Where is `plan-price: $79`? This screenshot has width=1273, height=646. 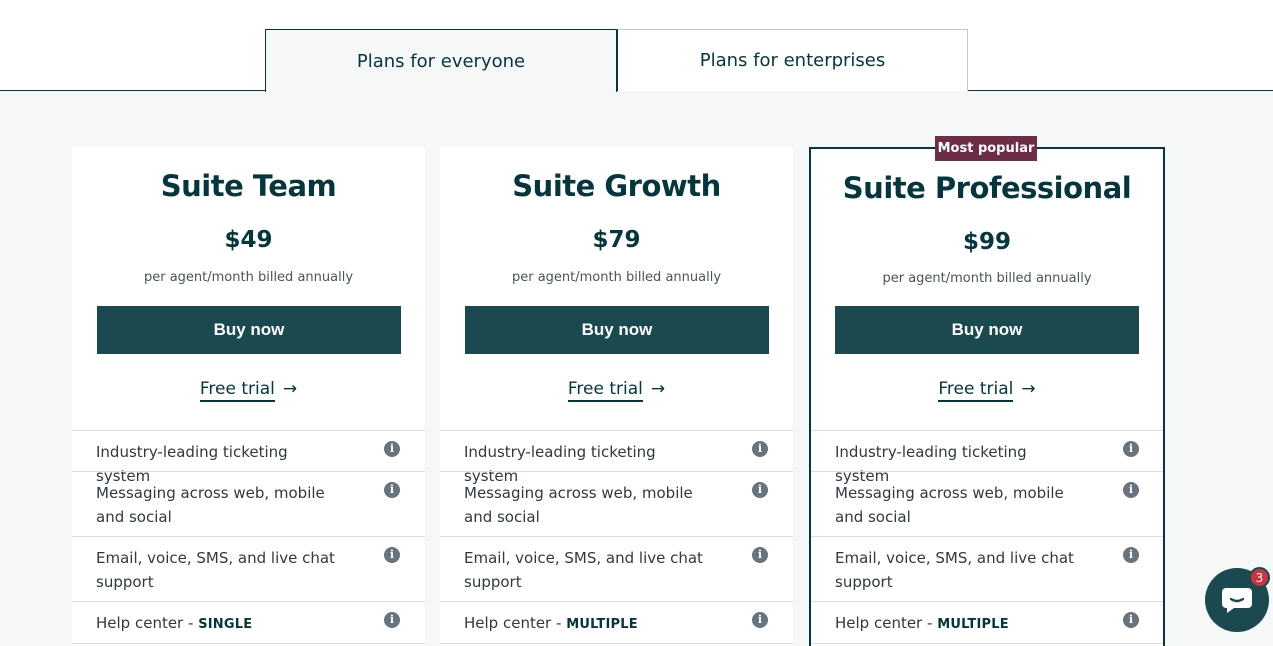
plan-price: $79 is located at coordinates (616, 240).